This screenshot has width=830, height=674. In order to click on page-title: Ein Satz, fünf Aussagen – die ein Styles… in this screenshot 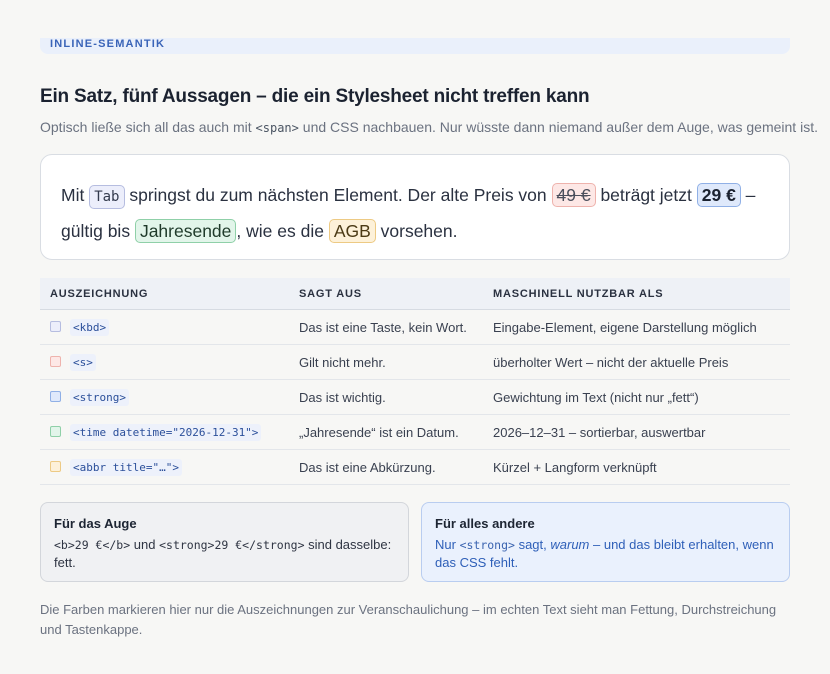, I will do `click(315, 96)`.